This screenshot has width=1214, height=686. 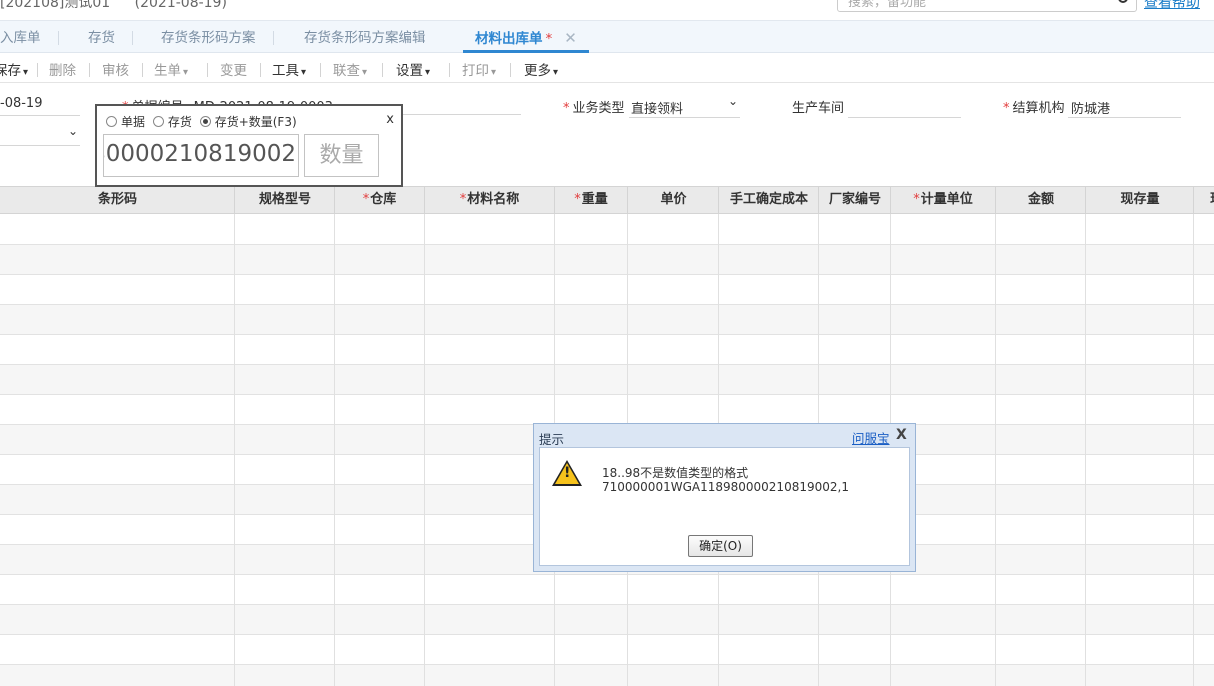 I want to click on col-header-material-name: *材料名称, so click(x=490, y=200).